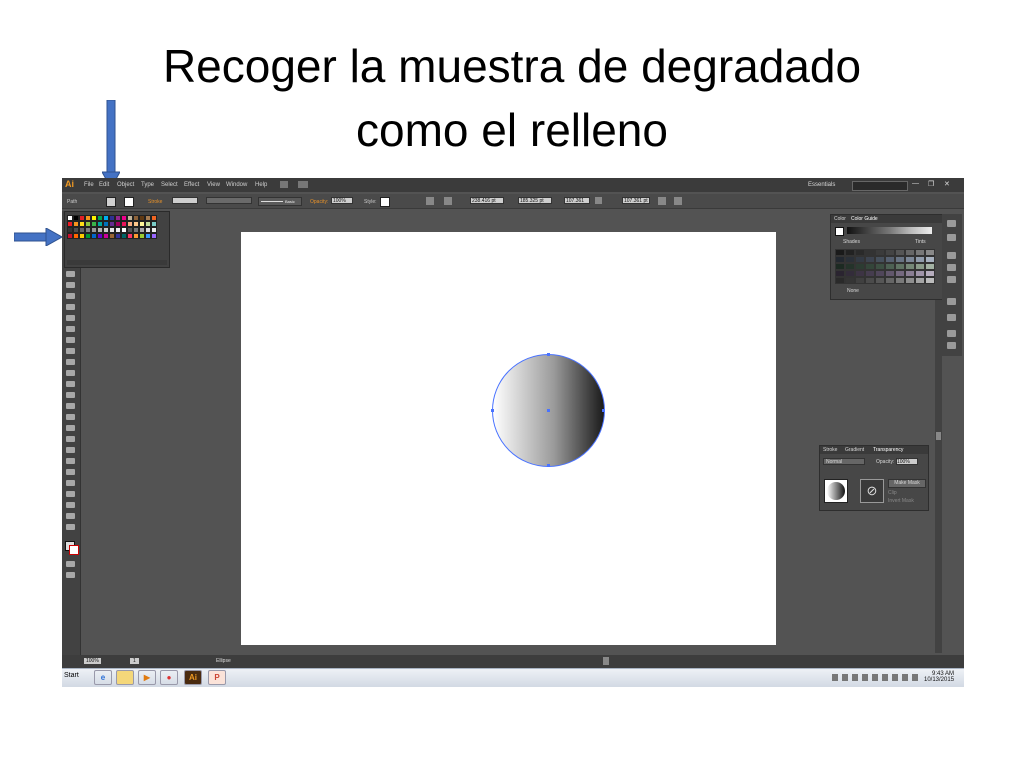  I want to click on opacity-field: 100%, so click(907, 461).